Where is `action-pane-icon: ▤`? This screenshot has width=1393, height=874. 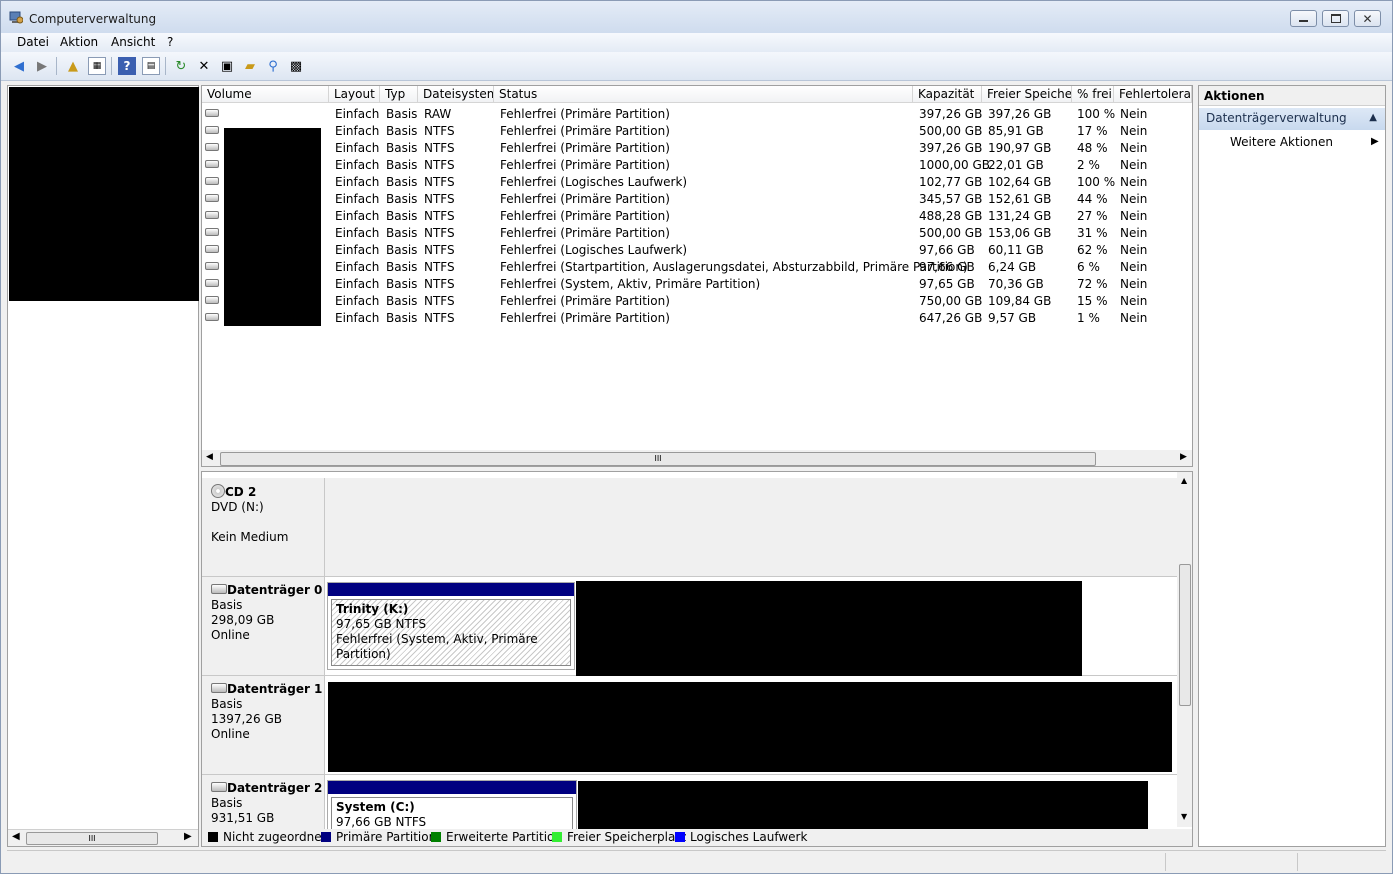
action-pane-icon: ▤ is located at coordinates (151, 66).